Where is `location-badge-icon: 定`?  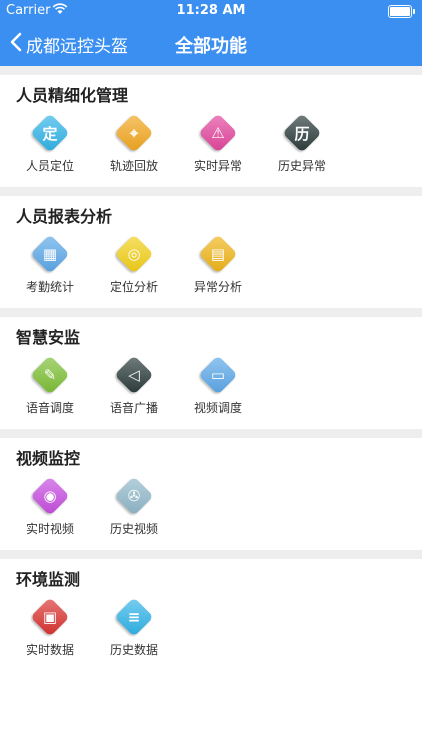
location-badge-icon: 定 is located at coordinates (50, 133).